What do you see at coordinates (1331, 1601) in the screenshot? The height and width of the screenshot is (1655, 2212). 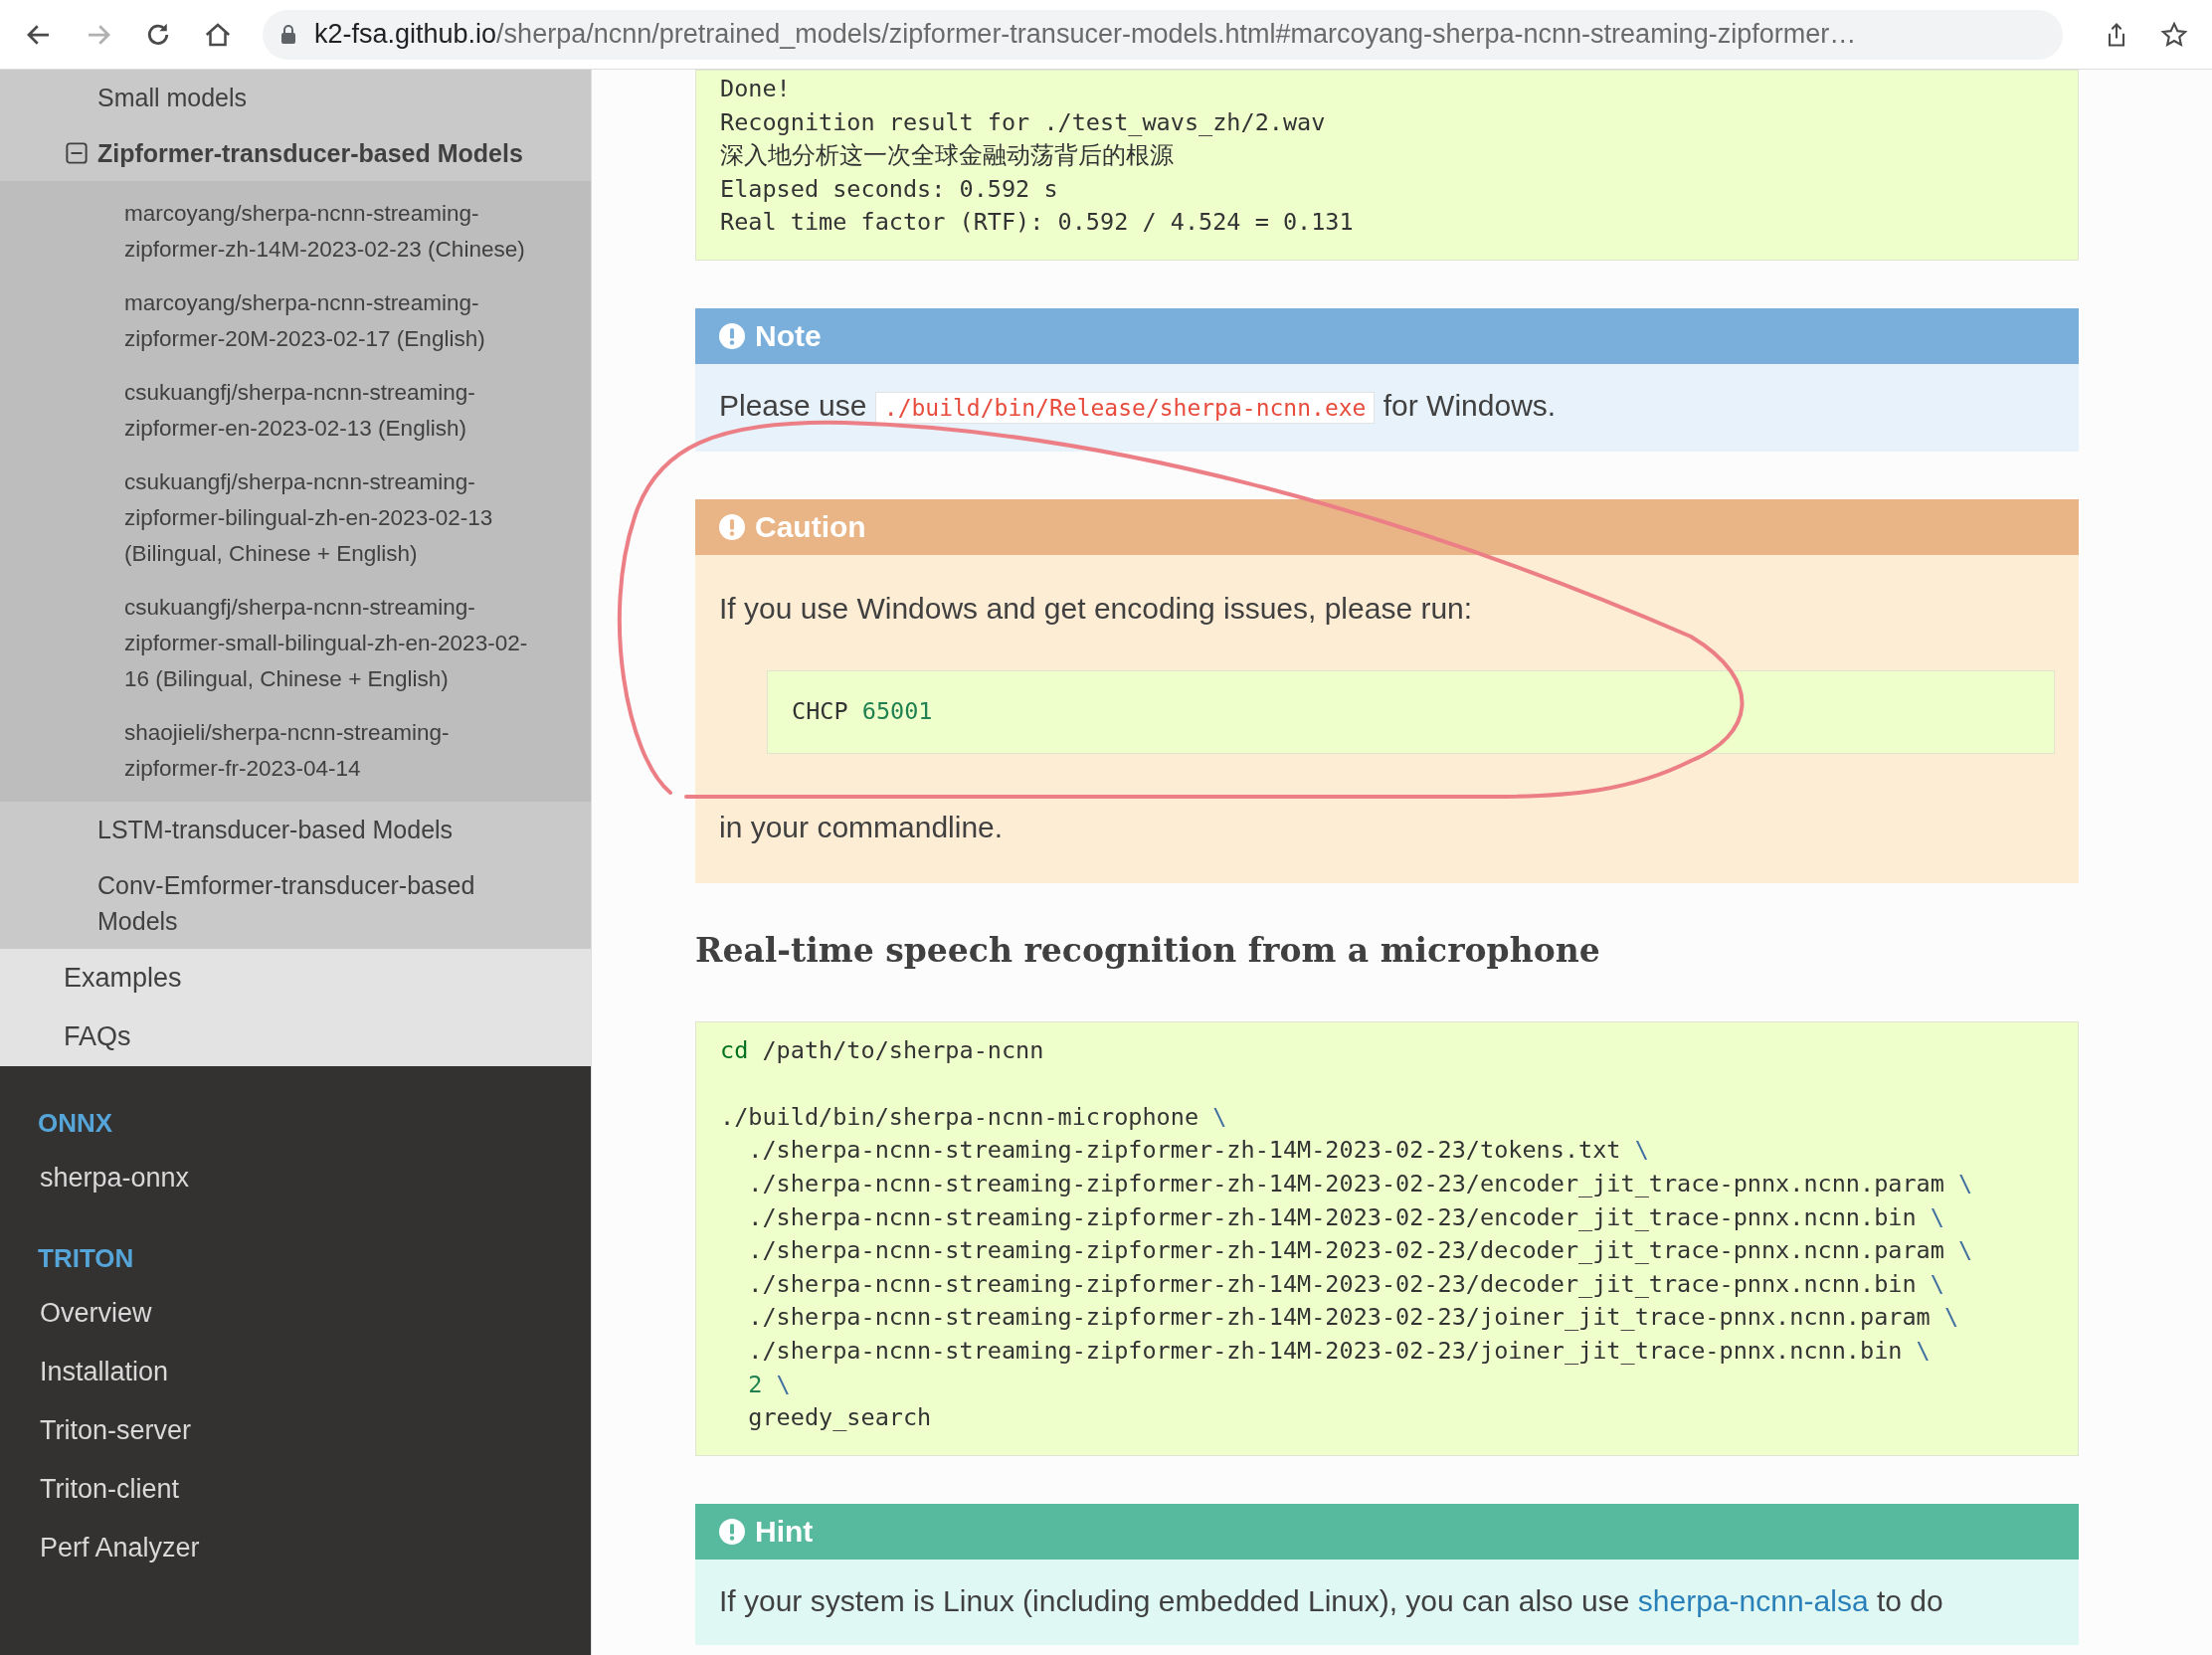 I see `admonition-text: If your system is Linux (including embedded Linux), you can also use sherpa-ncnn-alsa to do` at bounding box center [1331, 1601].